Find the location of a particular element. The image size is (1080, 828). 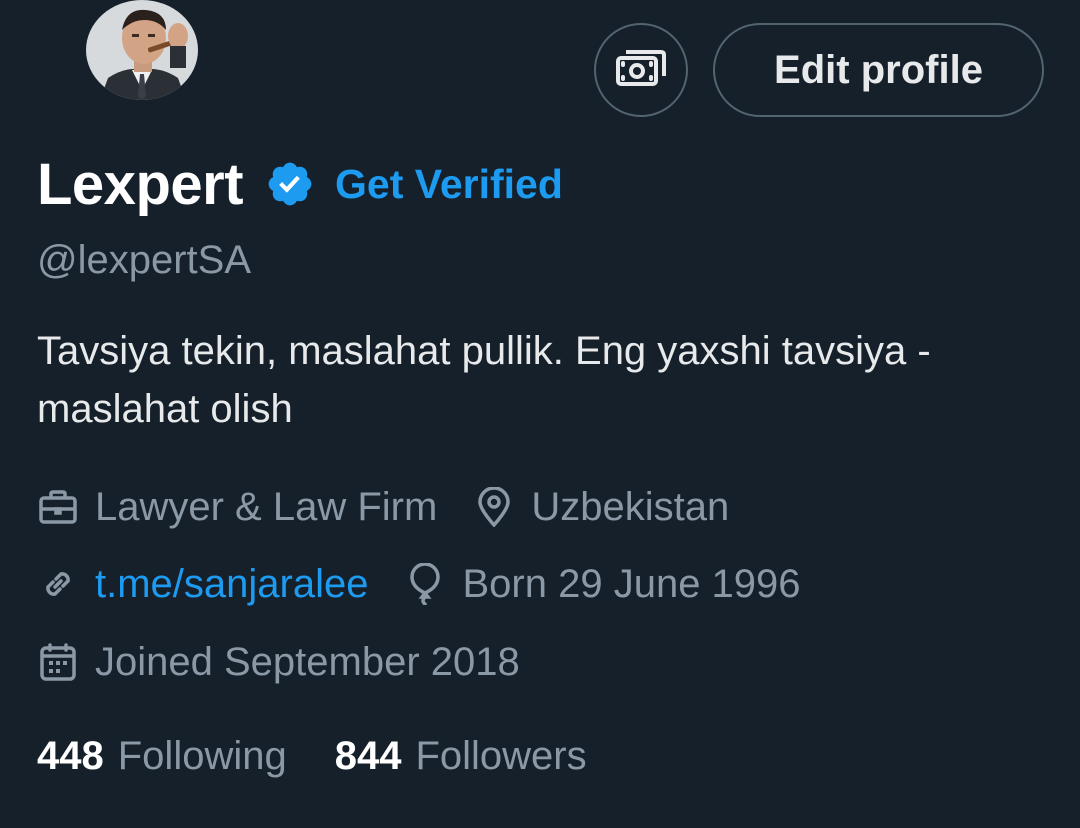

location-pin-icon is located at coordinates (494, 507).